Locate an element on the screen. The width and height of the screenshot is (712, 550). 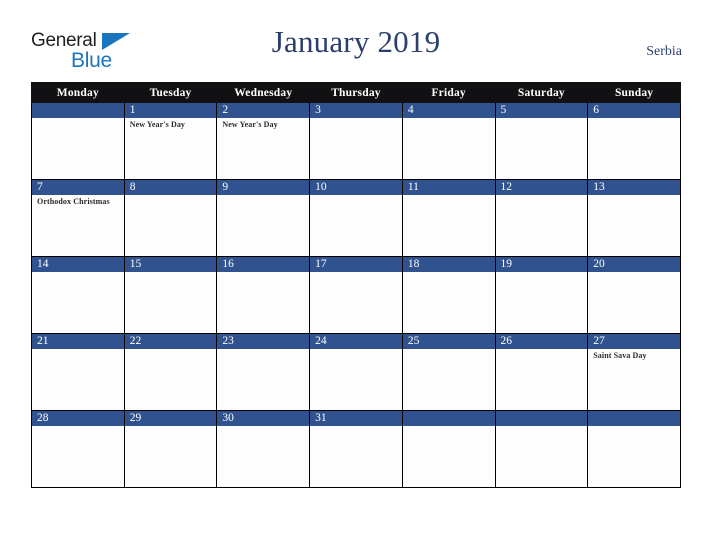
calendar-day-cell: 30 is located at coordinates (263, 449).